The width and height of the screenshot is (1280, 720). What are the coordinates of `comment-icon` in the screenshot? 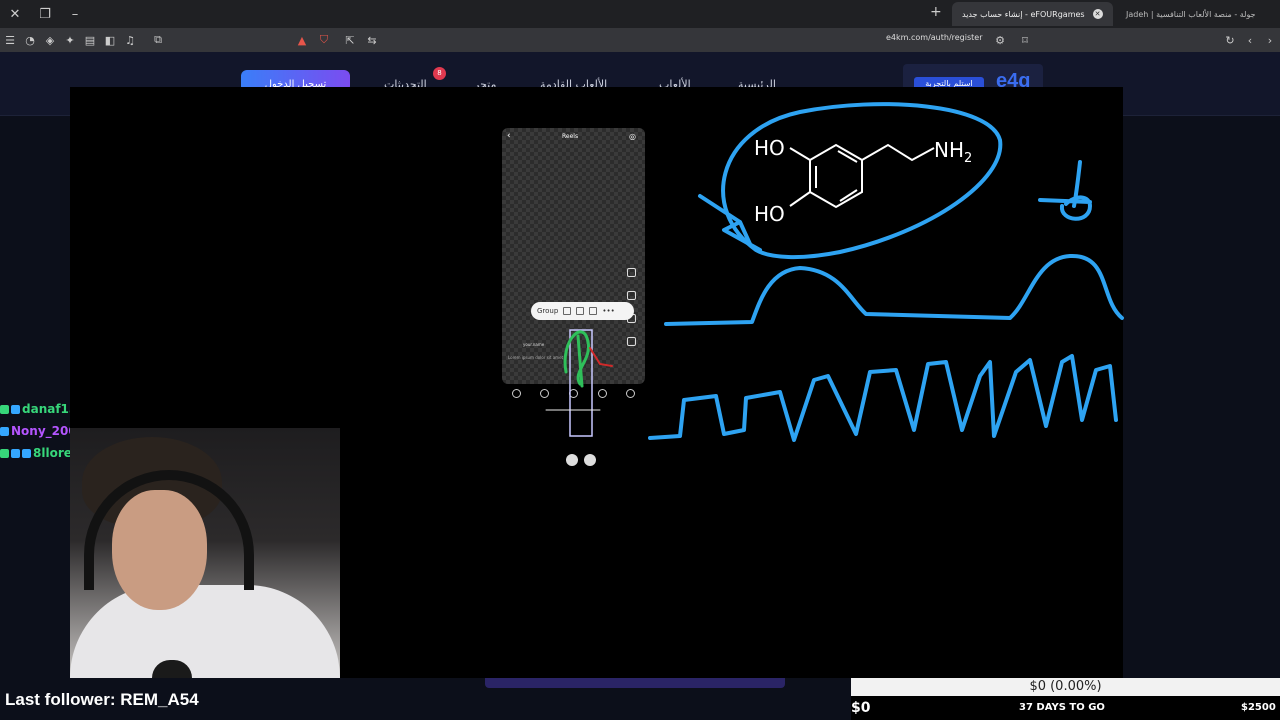 It's located at (631, 295).